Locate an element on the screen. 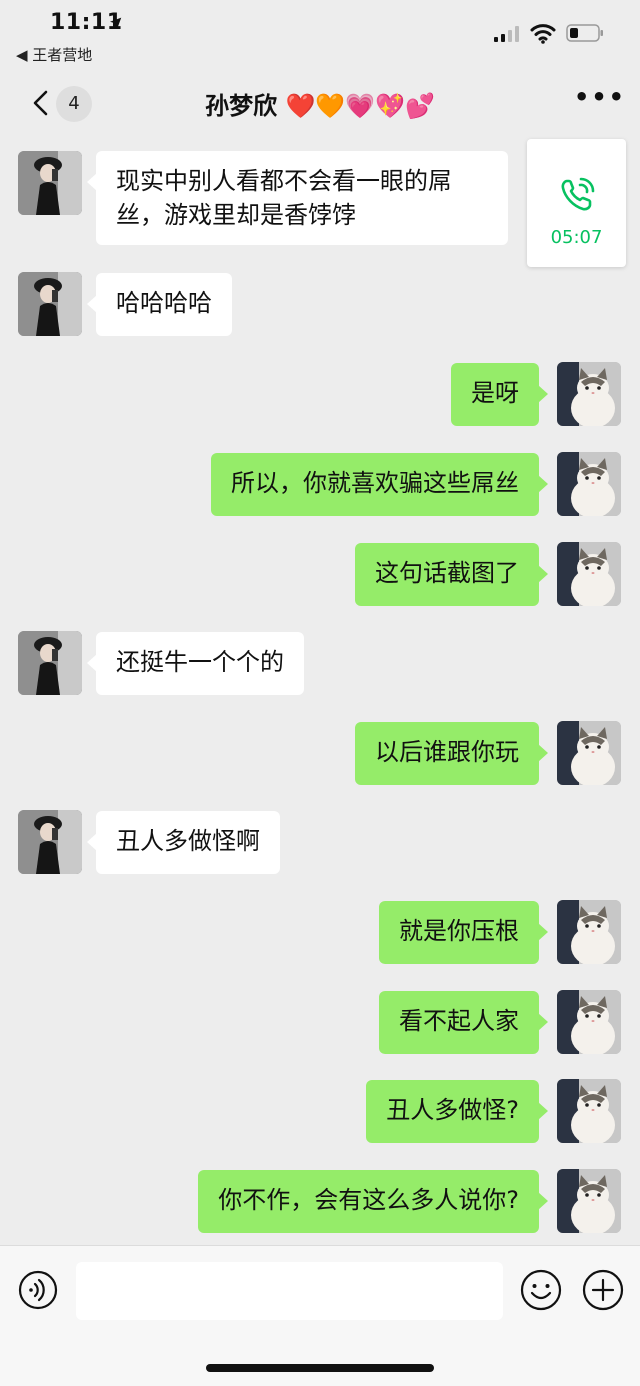  outgoing-message: 丑人多做怪? is located at coordinates (457, 1111).